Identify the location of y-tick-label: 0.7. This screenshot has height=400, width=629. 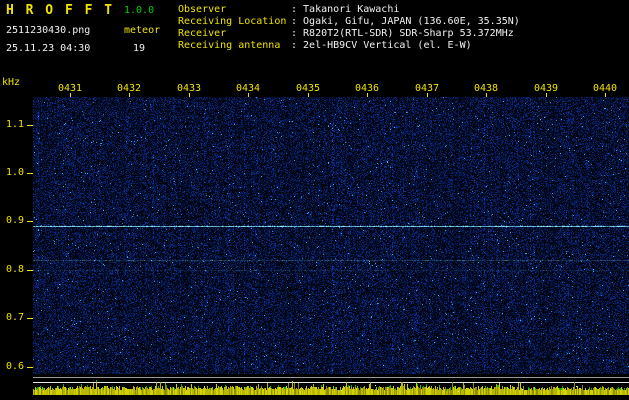
(14, 317).